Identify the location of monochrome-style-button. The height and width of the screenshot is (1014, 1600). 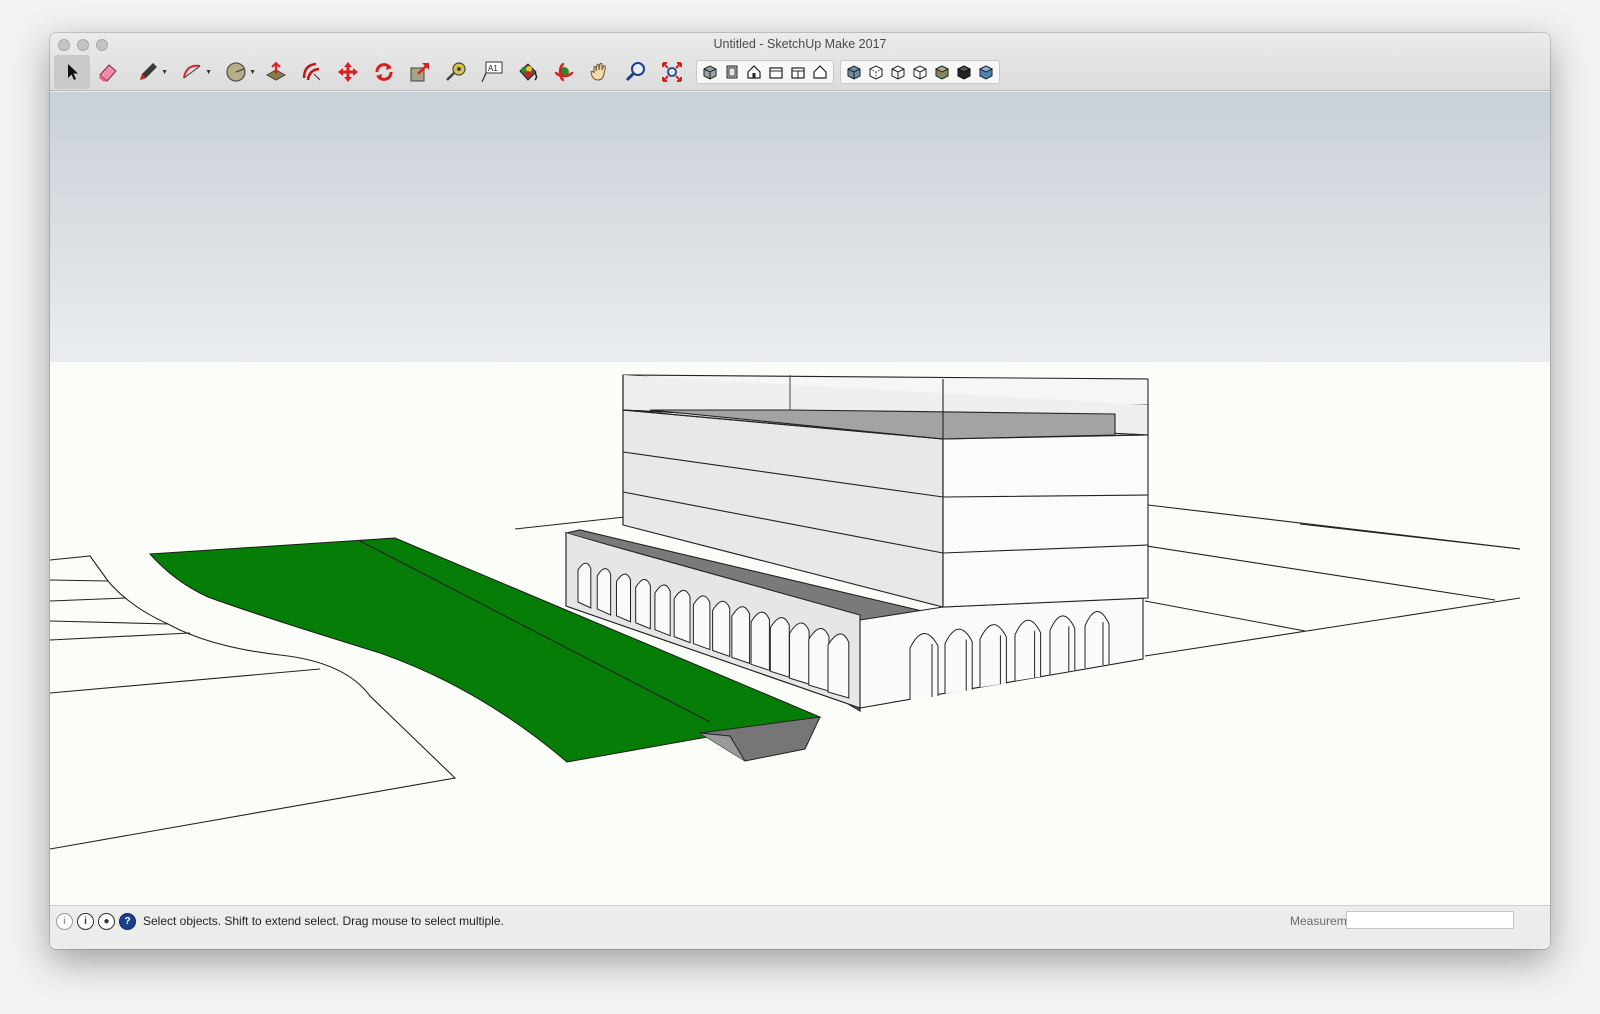
(986, 72).